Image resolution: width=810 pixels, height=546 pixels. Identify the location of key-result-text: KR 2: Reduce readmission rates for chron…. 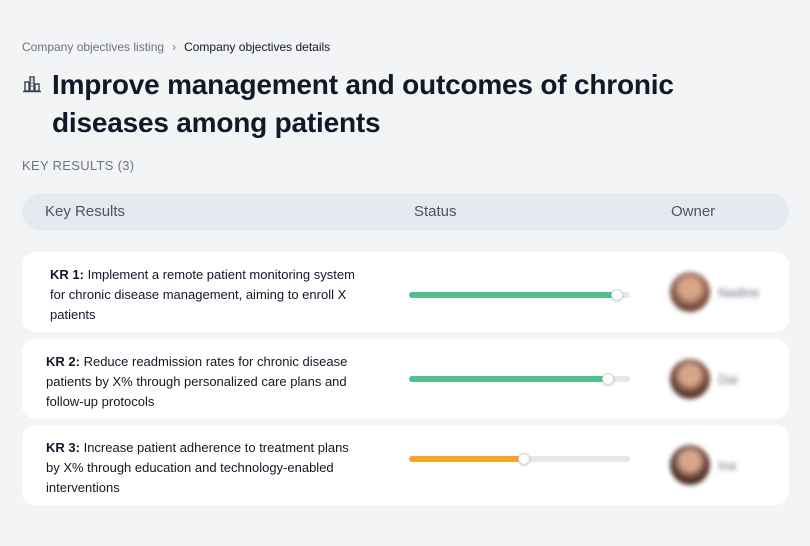
(206, 382).